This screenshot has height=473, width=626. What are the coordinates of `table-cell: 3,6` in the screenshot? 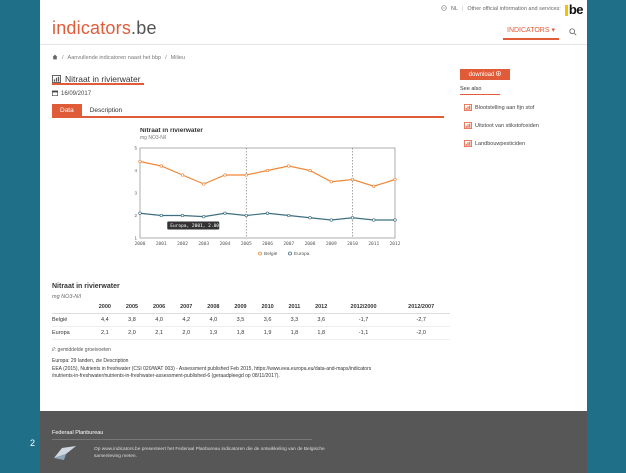 It's located at (321, 320).